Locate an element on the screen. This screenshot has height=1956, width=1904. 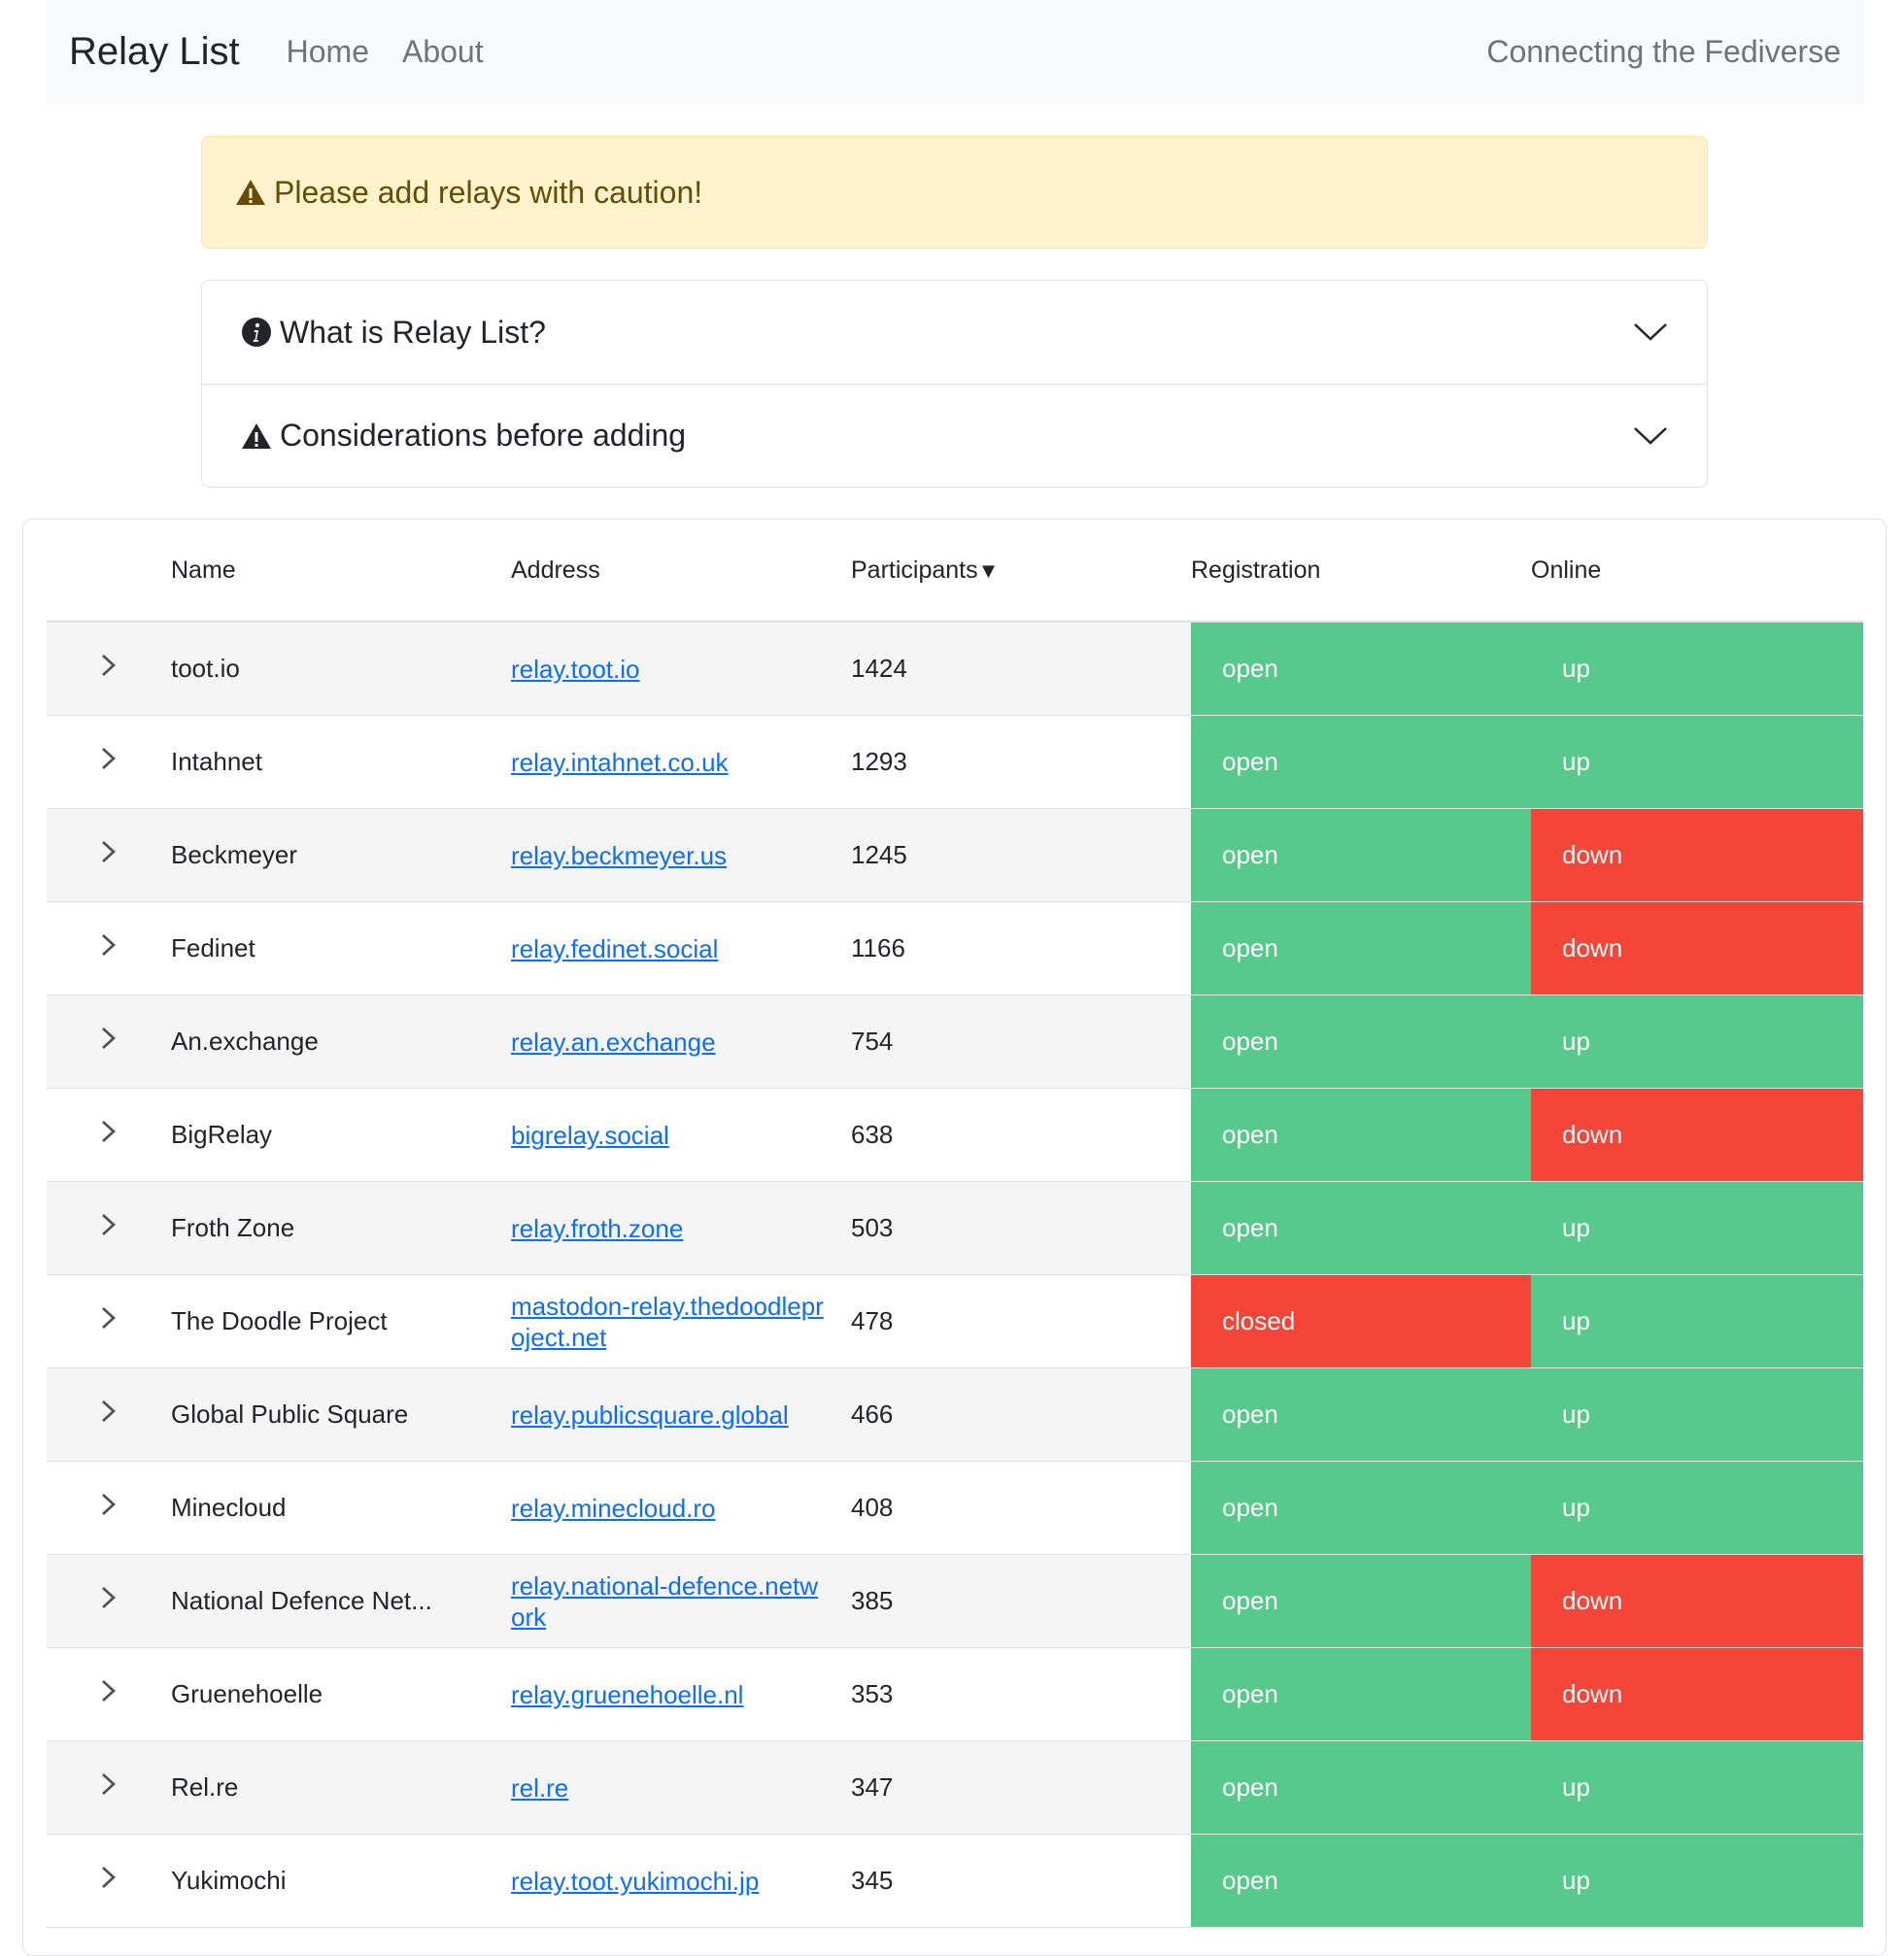
relay-name: Gruenehoelle is located at coordinates (247, 1693).